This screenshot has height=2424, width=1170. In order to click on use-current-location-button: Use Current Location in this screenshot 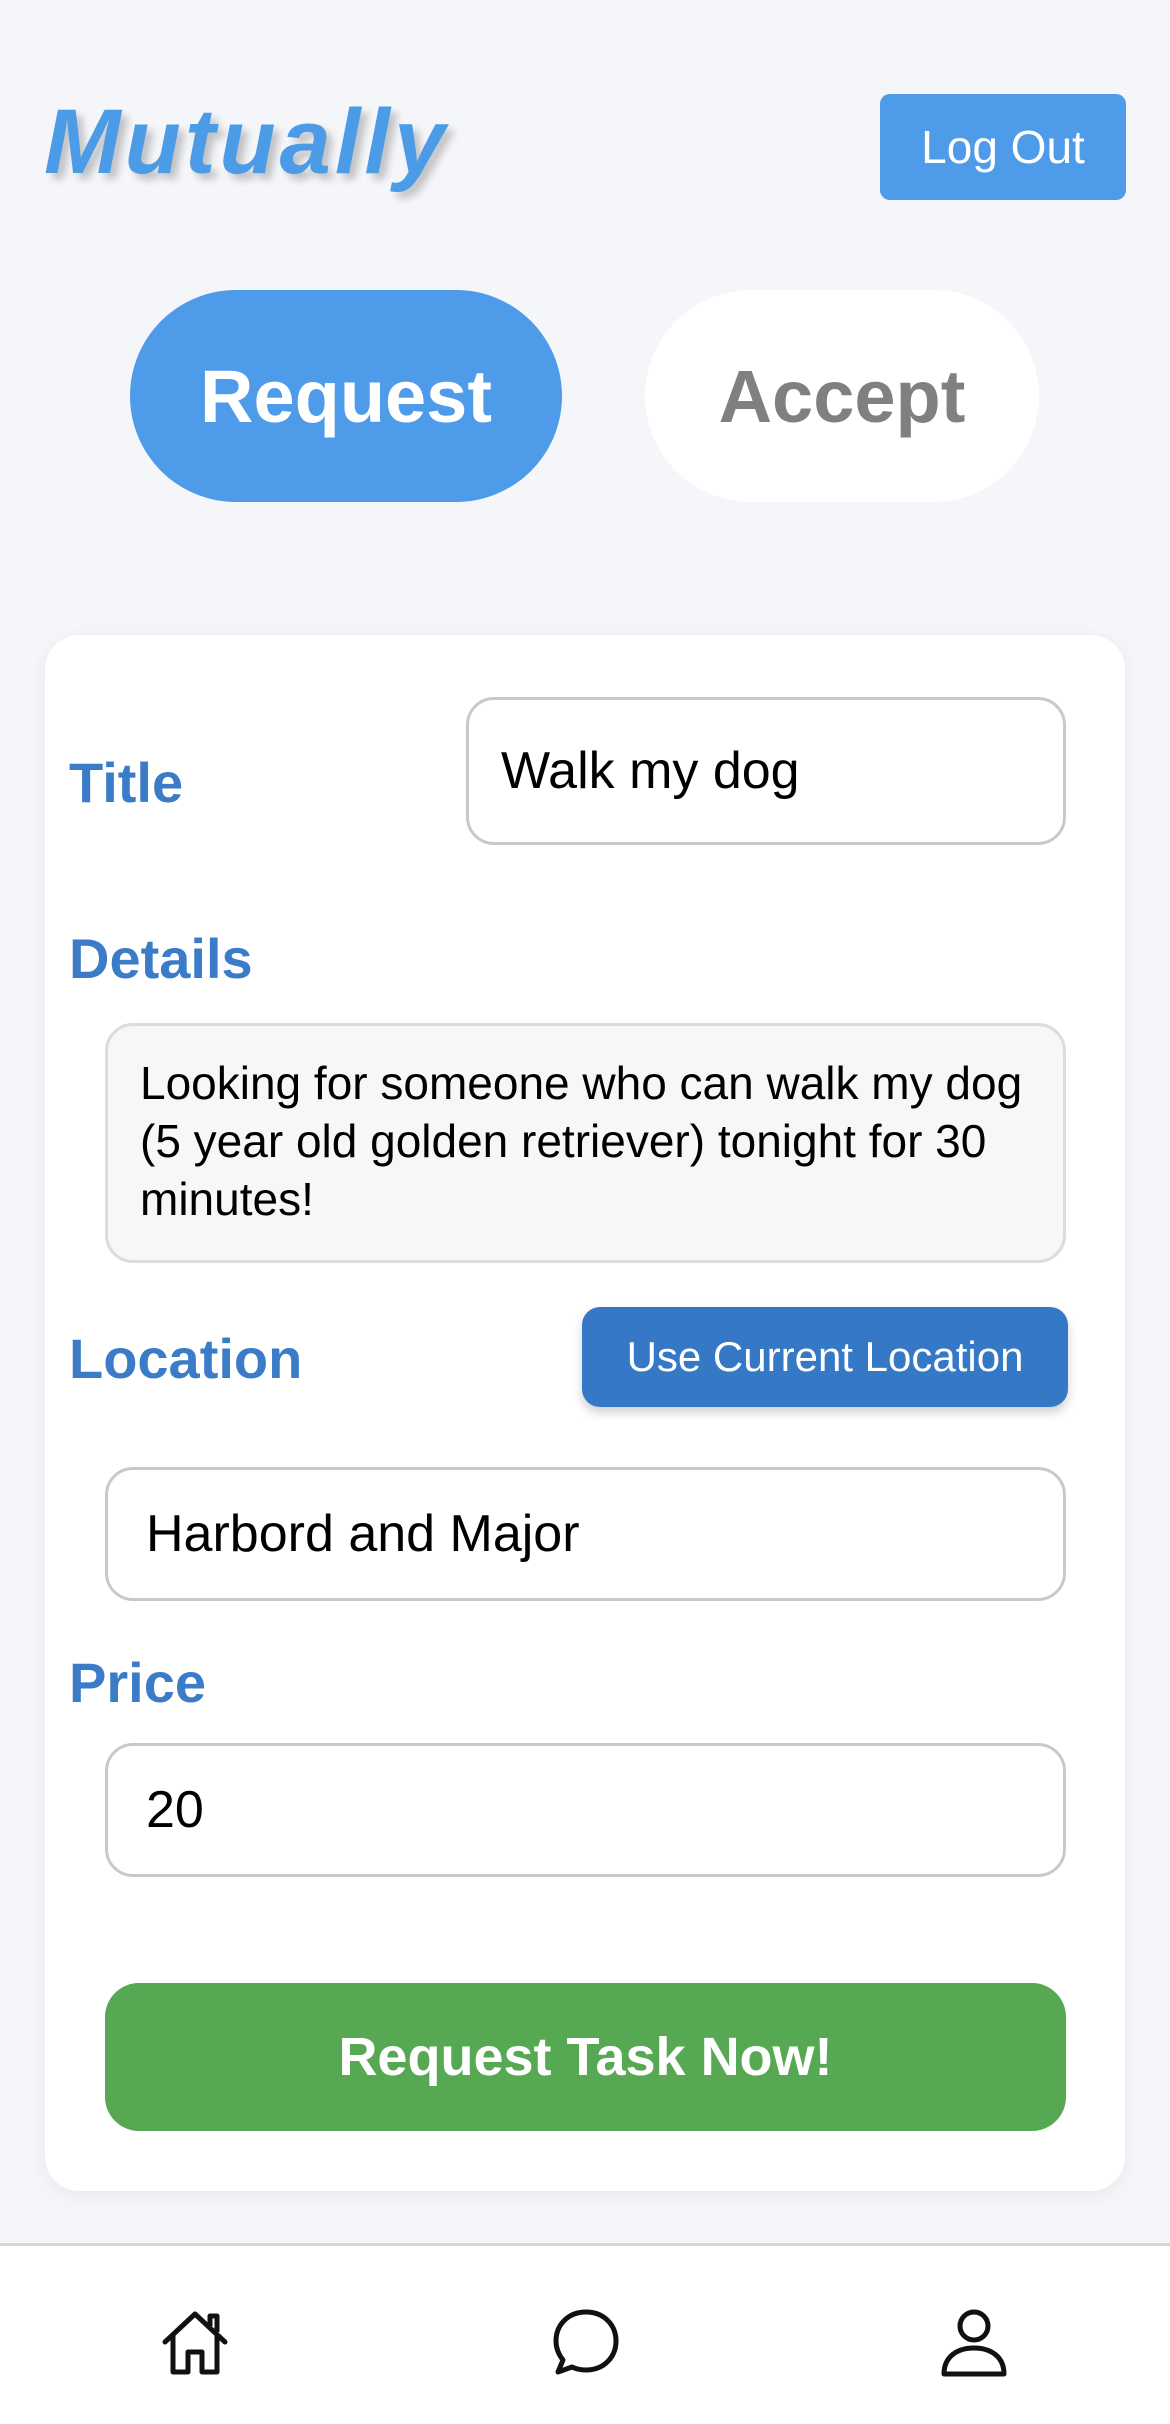, I will do `click(825, 1357)`.